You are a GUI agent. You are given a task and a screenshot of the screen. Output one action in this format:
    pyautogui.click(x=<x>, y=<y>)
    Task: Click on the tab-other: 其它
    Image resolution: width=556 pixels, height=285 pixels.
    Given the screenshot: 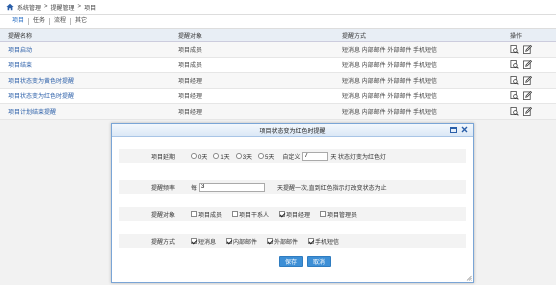 What is the action you would take?
    pyautogui.click(x=81, y=21)
    